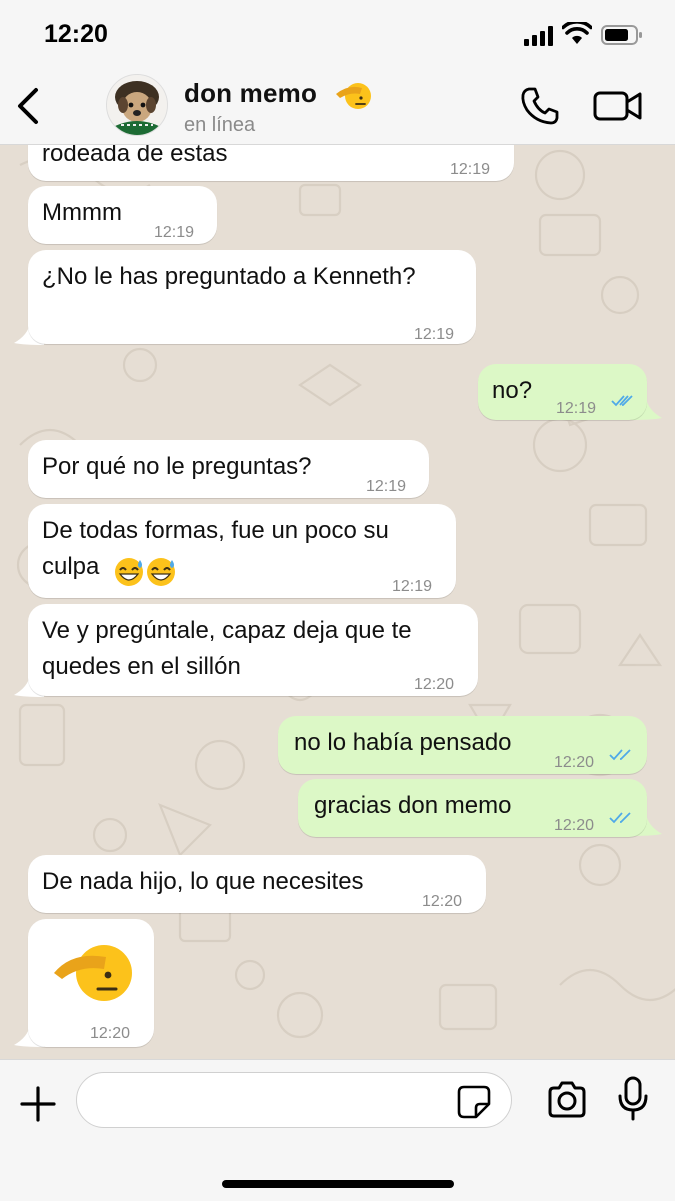 The width and height of the screenshot is (675, 1201). What do you see at coordinates (76, 34) in the screenshot?
I see `status-time: 12:20` at bounding box center [76, 34].